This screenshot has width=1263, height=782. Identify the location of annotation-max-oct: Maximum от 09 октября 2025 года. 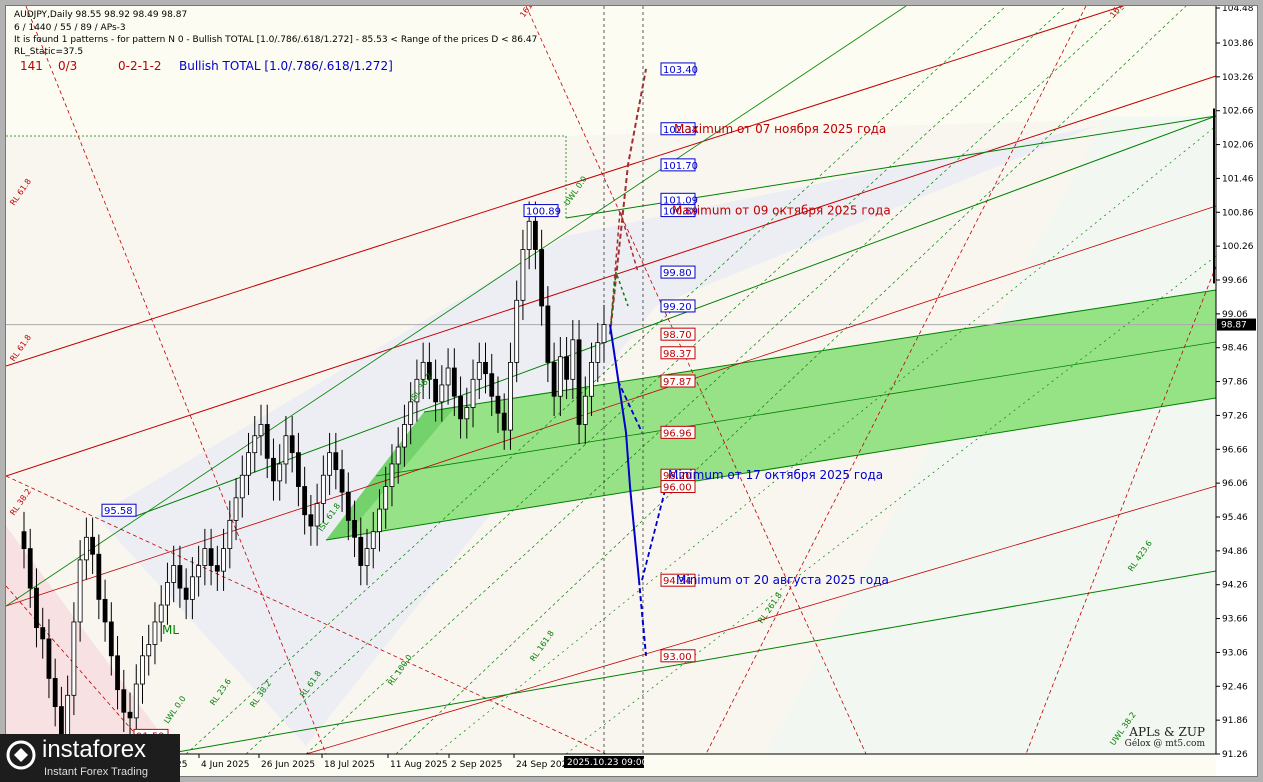
(781, 211).